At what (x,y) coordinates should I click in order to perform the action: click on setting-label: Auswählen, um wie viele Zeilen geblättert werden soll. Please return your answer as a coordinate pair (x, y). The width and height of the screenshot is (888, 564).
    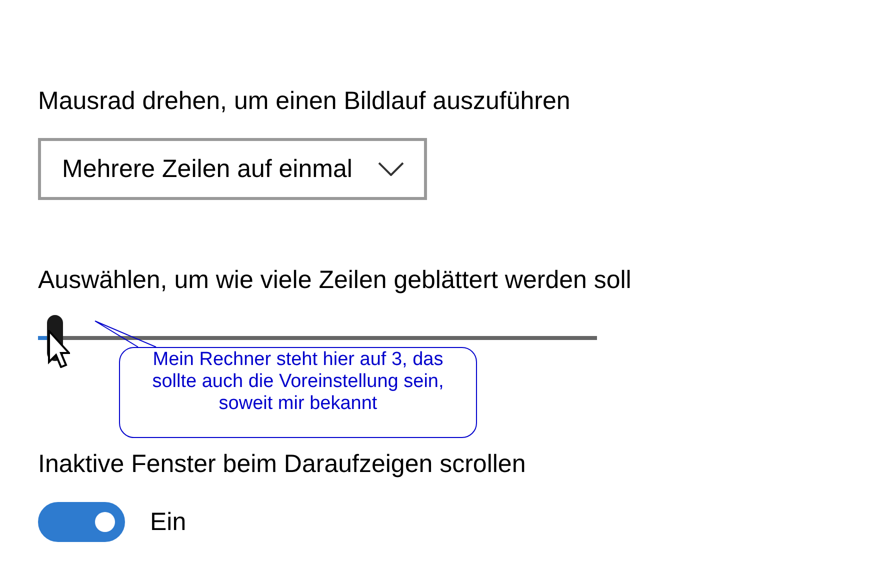
    Looking at the image, I should click on (335, 280).